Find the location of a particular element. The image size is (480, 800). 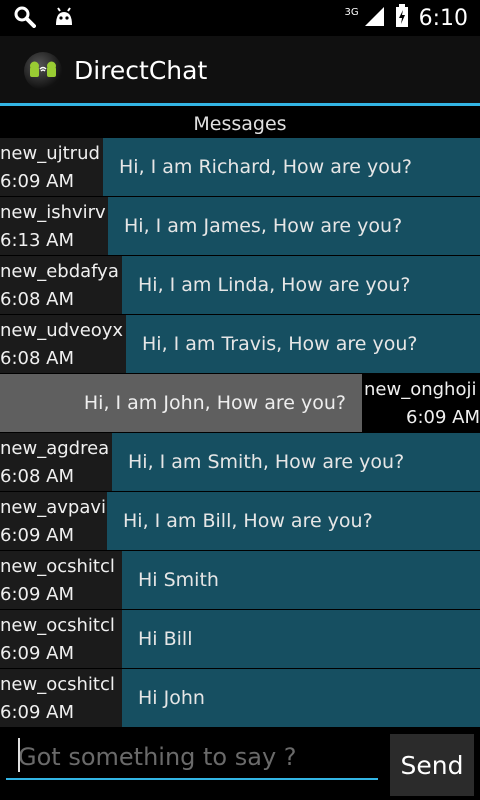

message-username: new_ebdafya is located at coordinates (59, 271).